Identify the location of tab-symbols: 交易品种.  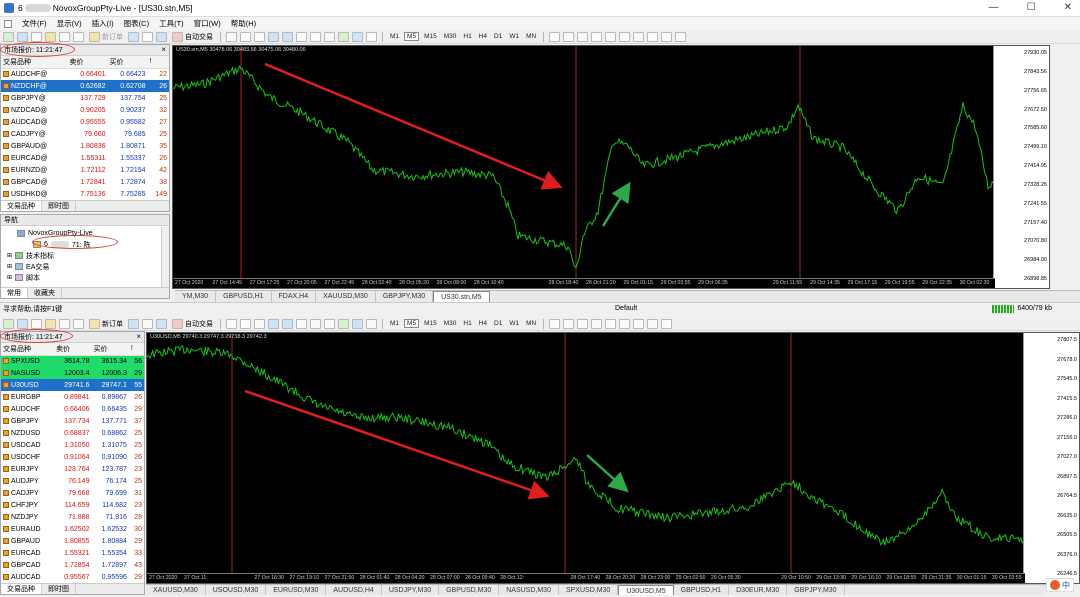
(21, 206).